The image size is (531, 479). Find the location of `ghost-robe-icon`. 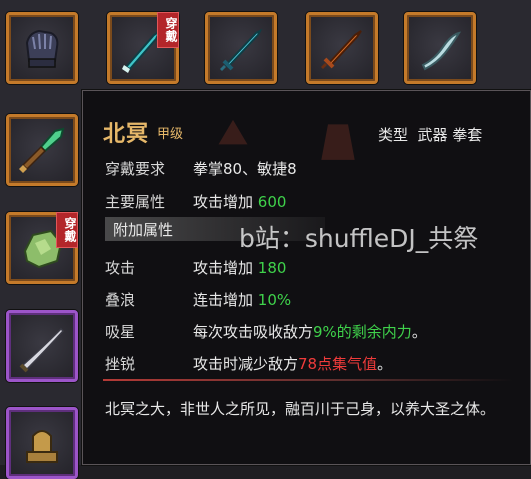

ghost-robe-icon is located at coordinates (338, 142).